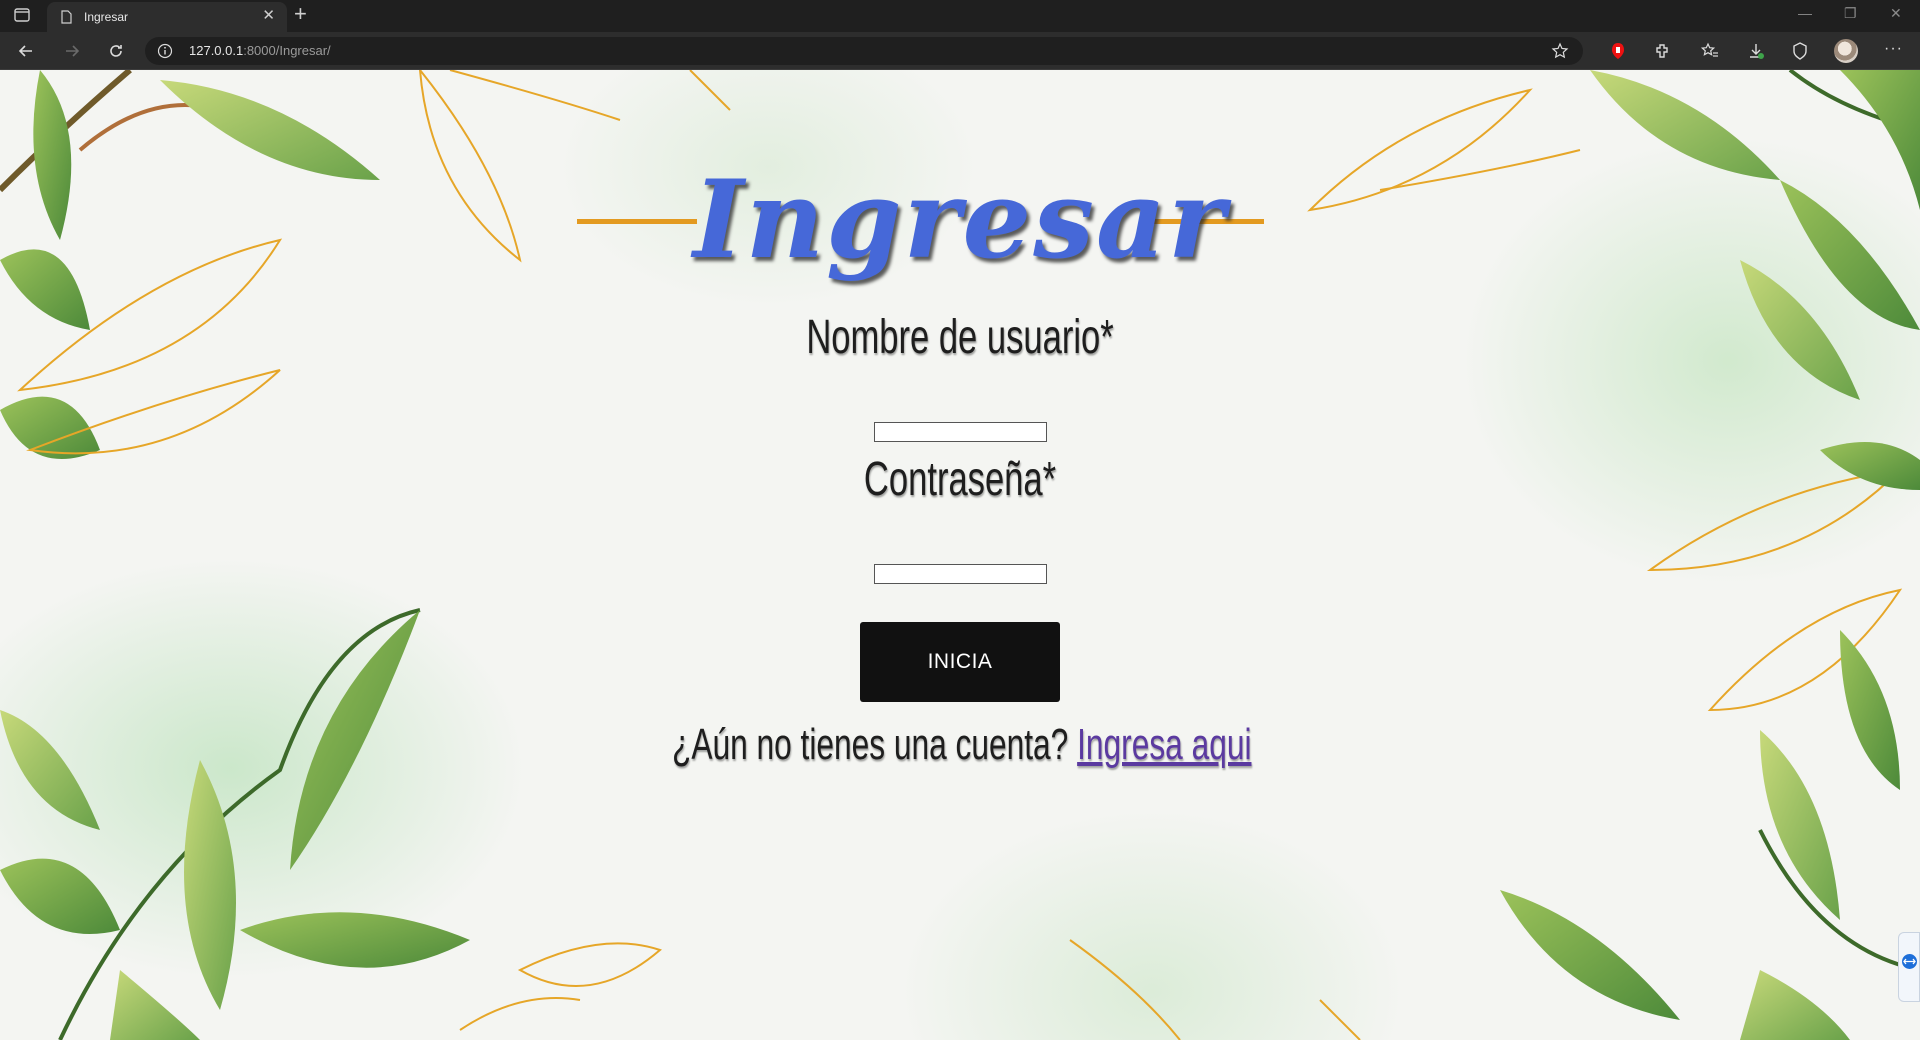  I want to click on password-input, so click(960, 574).